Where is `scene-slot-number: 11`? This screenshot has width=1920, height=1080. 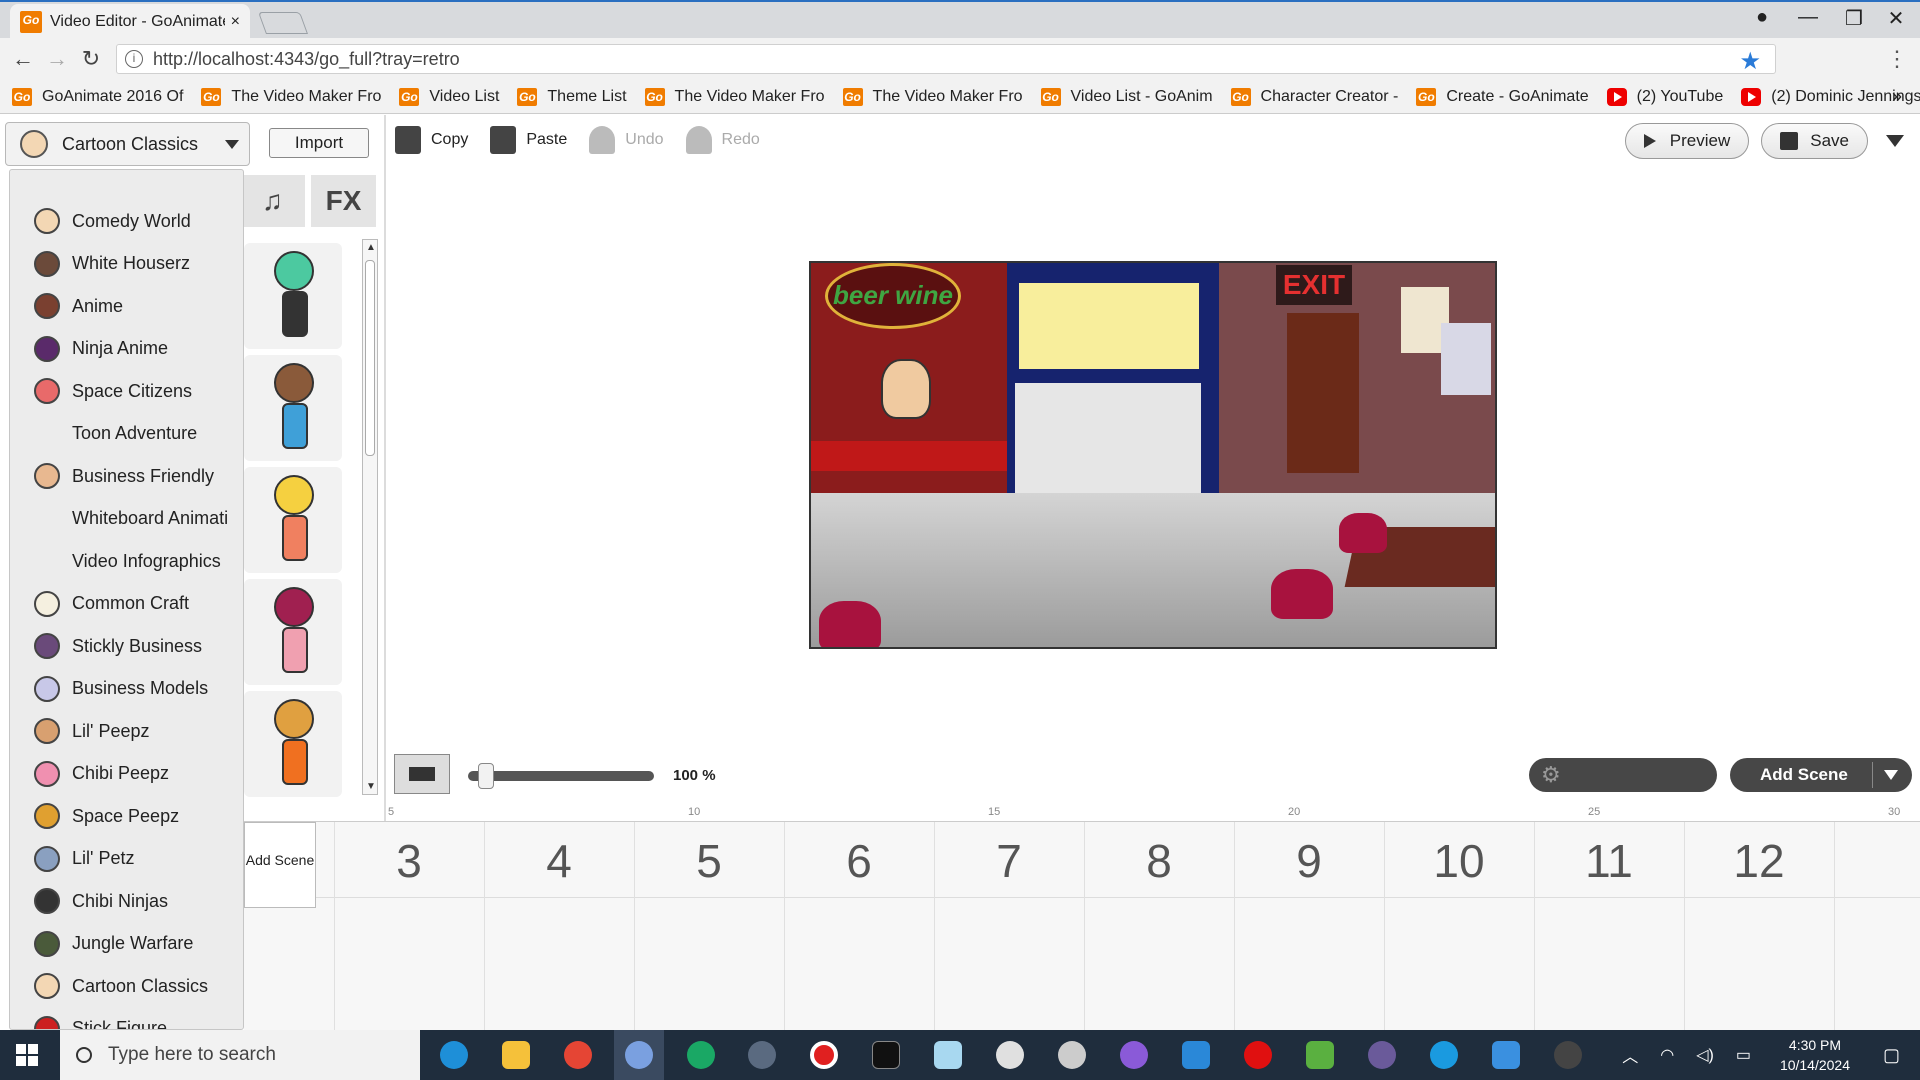 scene-slot-number: 11 is located at coordinates (1609, 861).